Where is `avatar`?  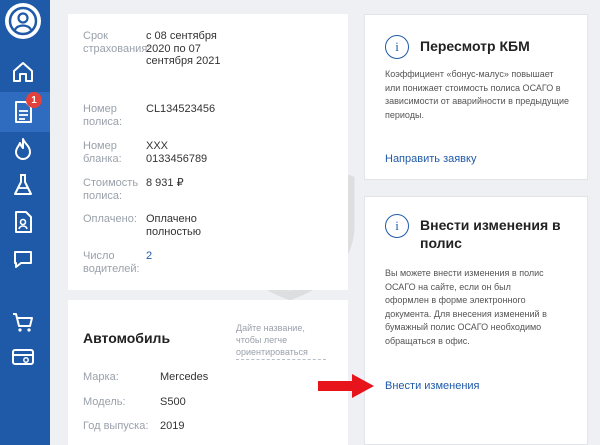
avatar is located at coordinates (23, 21).